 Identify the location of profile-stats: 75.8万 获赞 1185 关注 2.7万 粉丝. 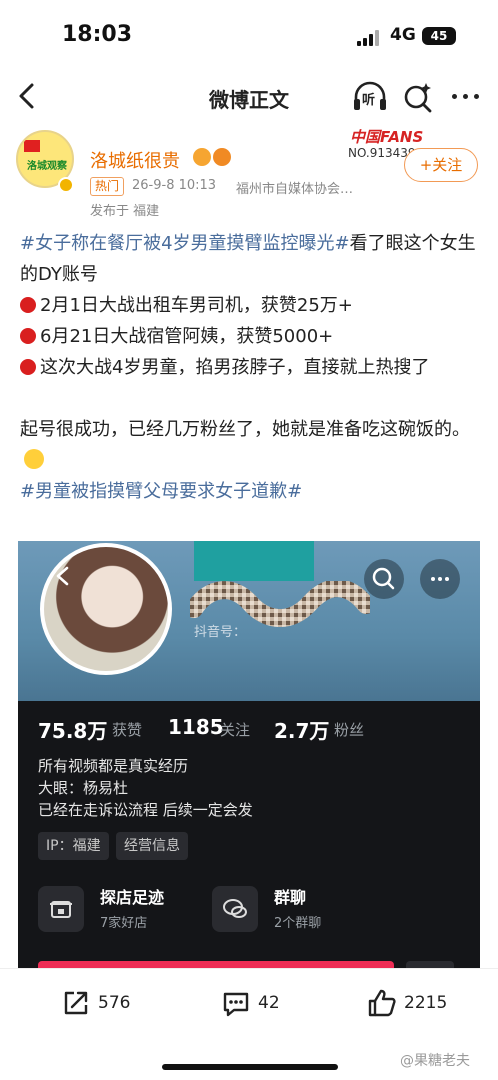
(248, 730).